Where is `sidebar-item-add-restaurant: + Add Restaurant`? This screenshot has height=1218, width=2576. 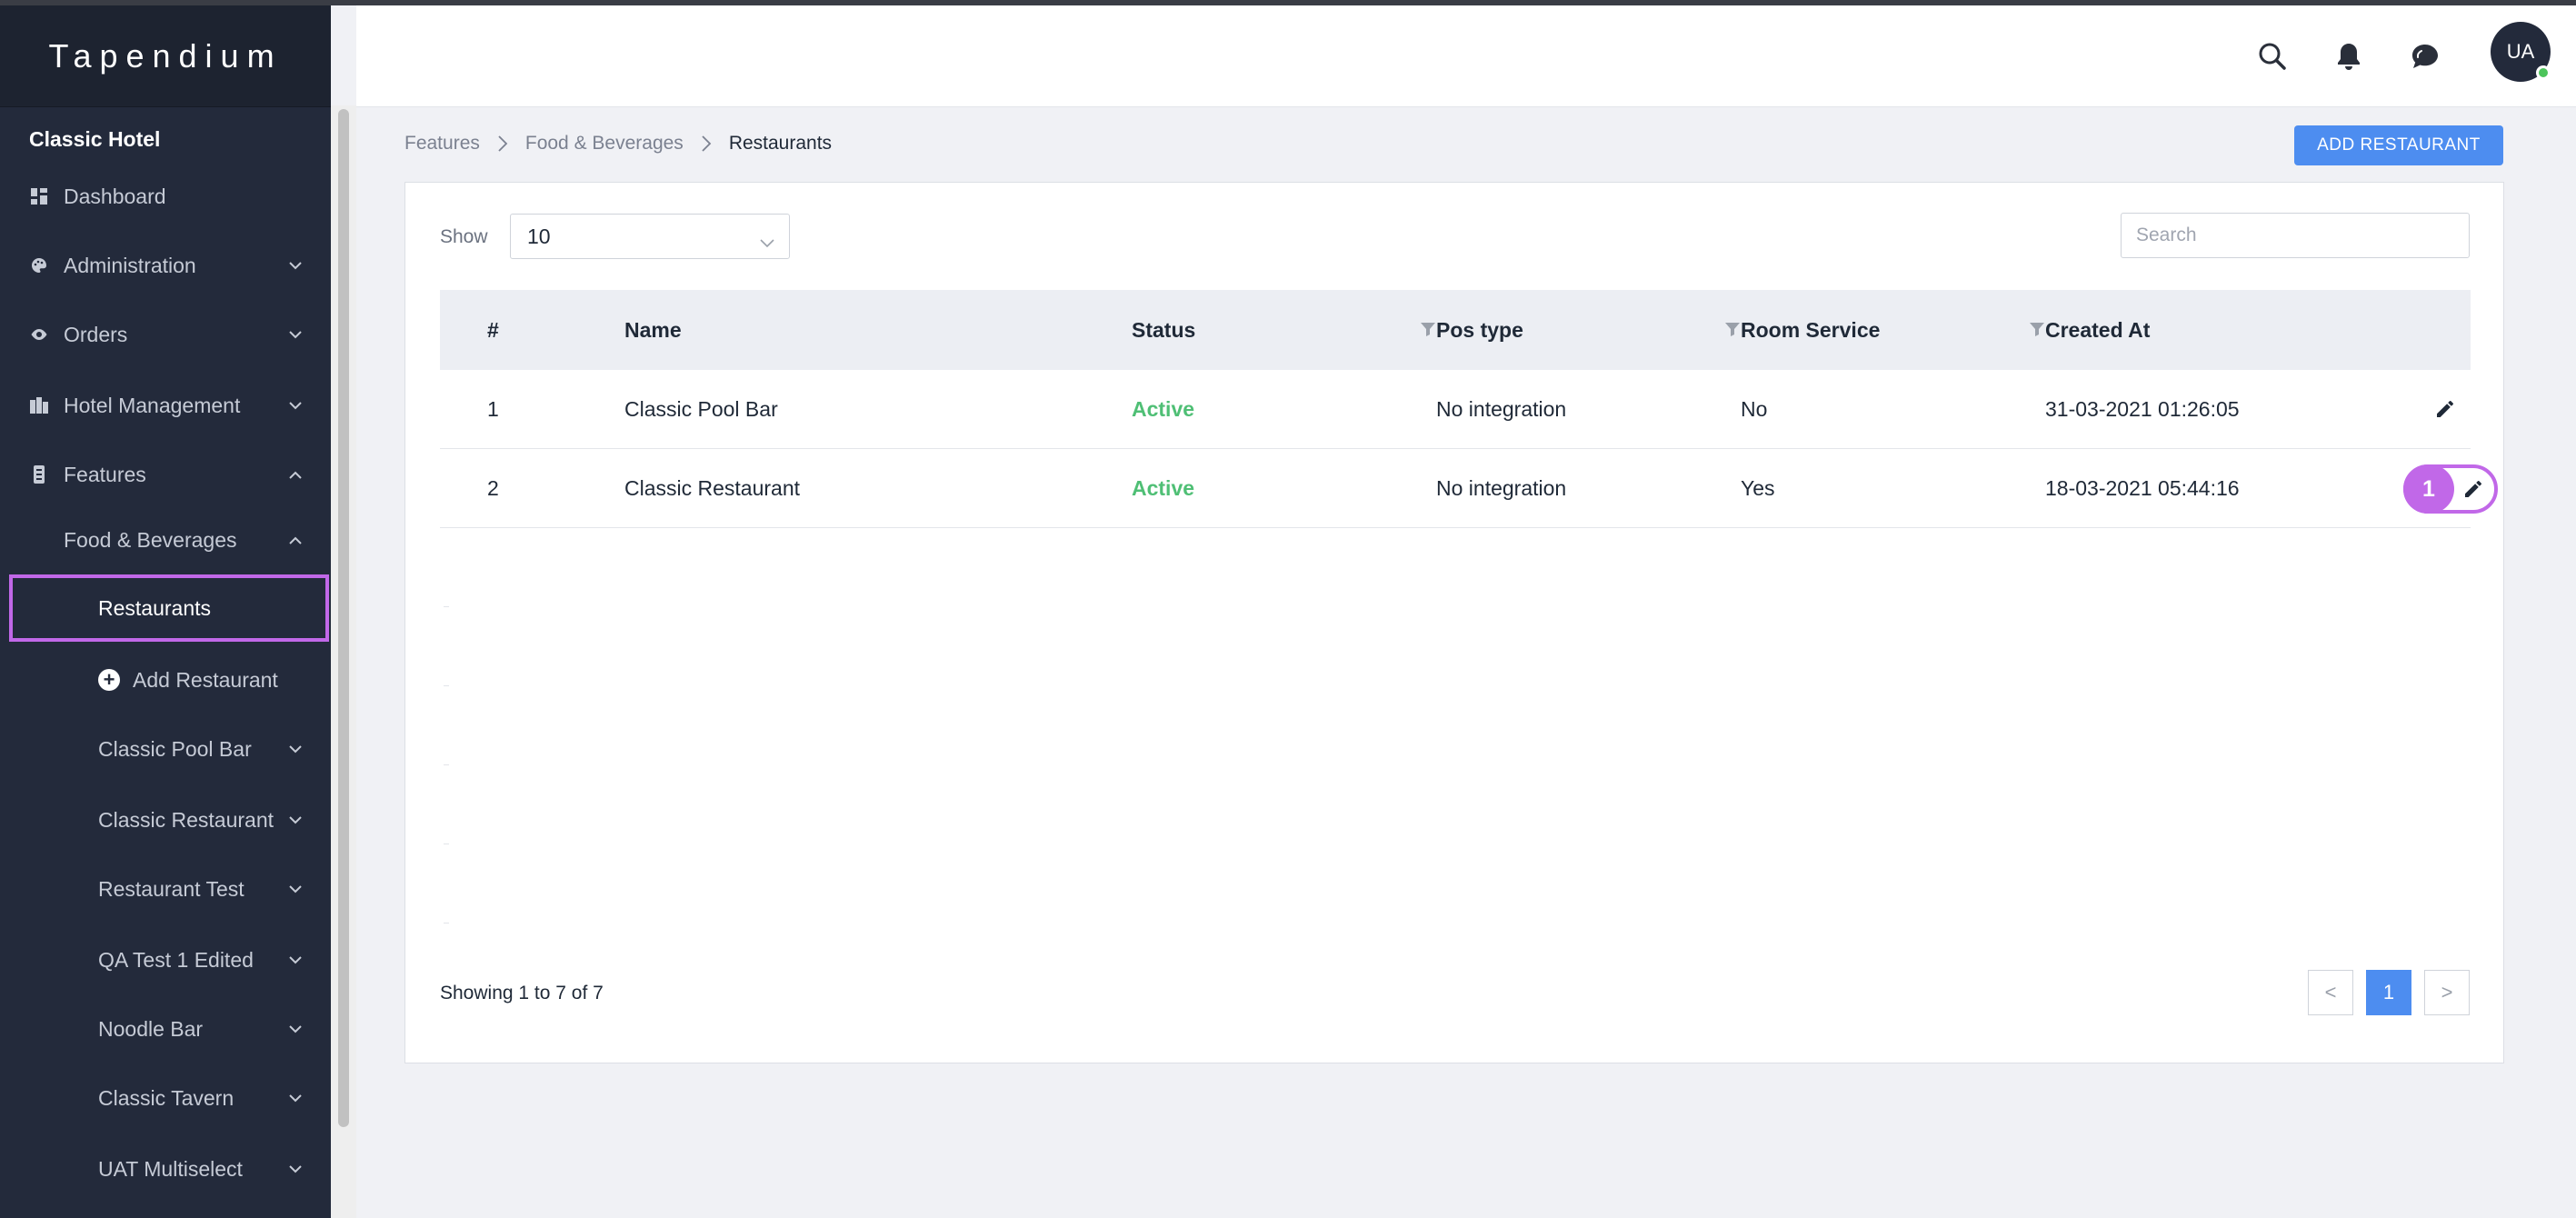
sidebar-item-add-restaurant: + Add Restaurant is located at coordinates (165, 680).